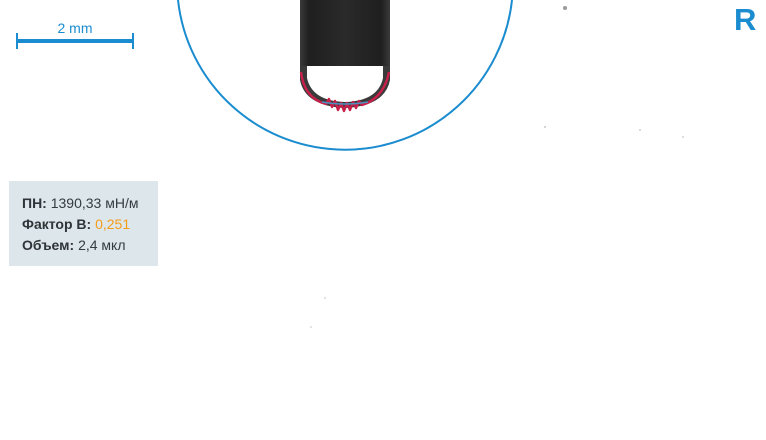 The width and height of the screenshot is (766, 440). What do you see at coordinates (57, 224) in the screenshot?
I see `result-label: Фактор B:` at bounding box center [57, 224].